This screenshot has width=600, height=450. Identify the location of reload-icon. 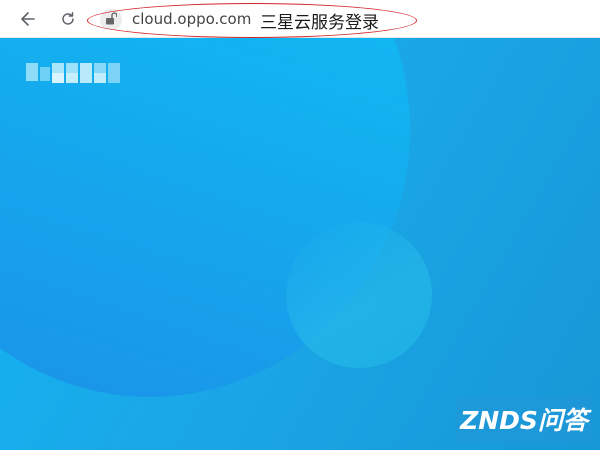
(68, 19).